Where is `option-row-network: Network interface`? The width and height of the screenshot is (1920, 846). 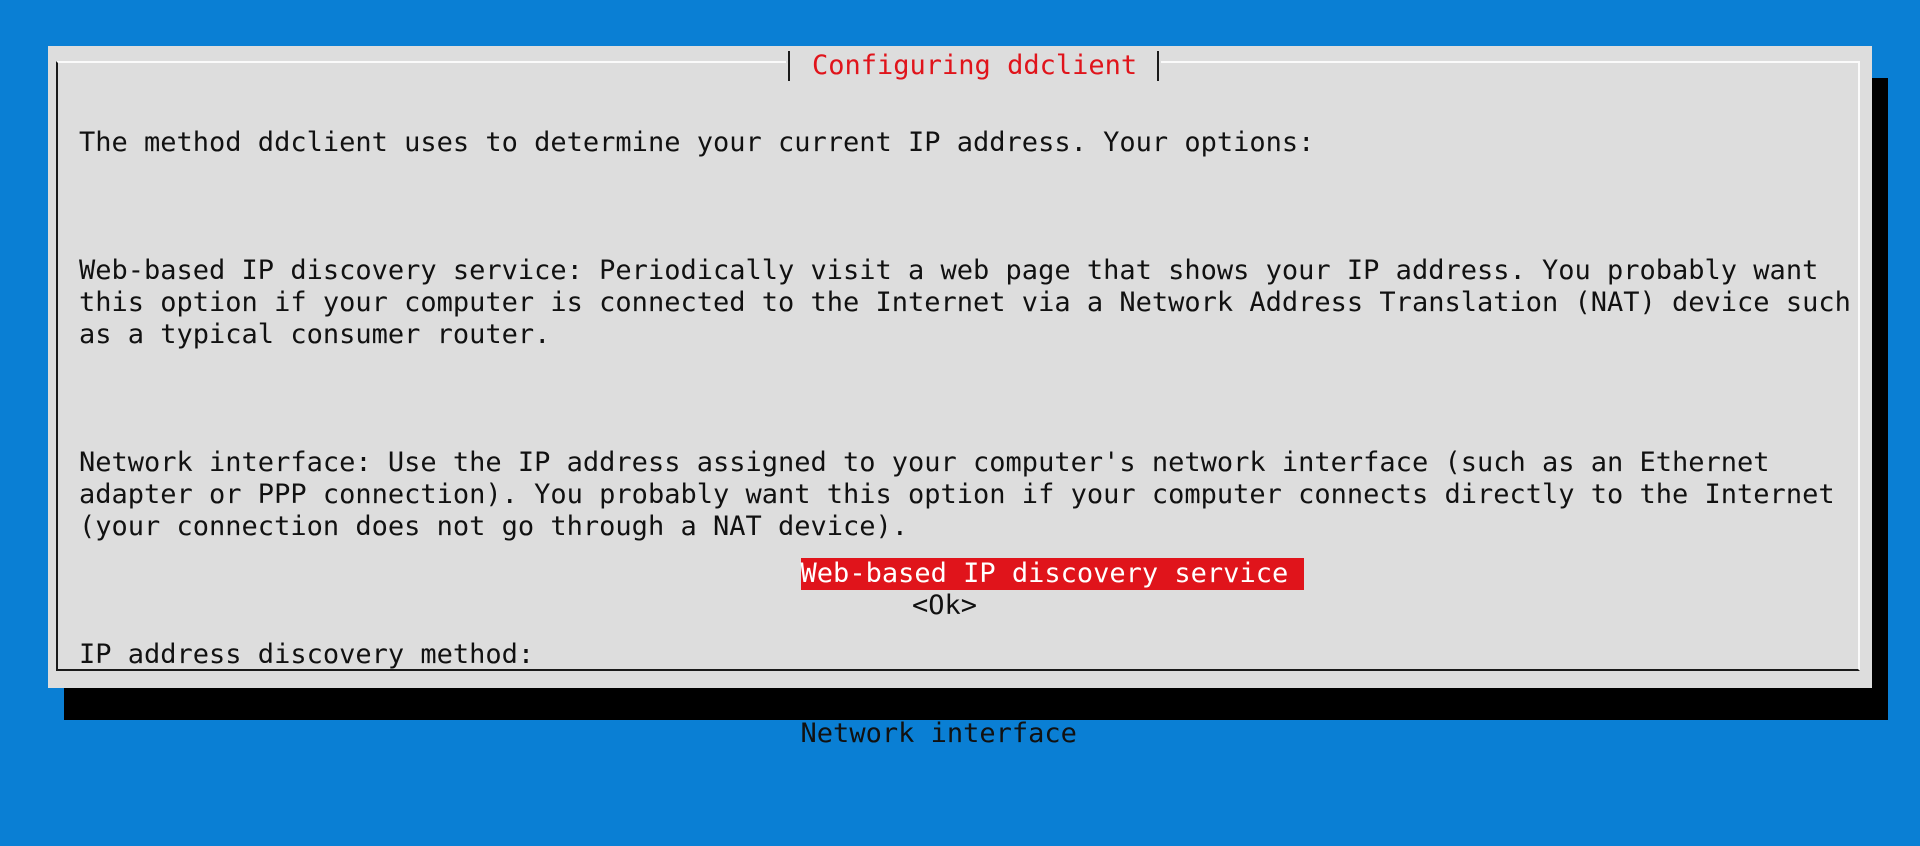 option-row-network: Network interface is located at coordinates (1003, 734).